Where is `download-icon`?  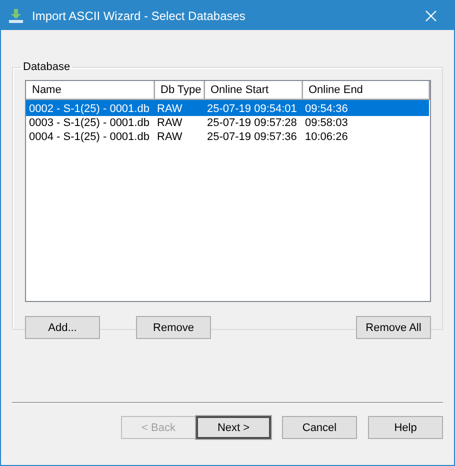 download-icon is located at coordinates (16, 16).